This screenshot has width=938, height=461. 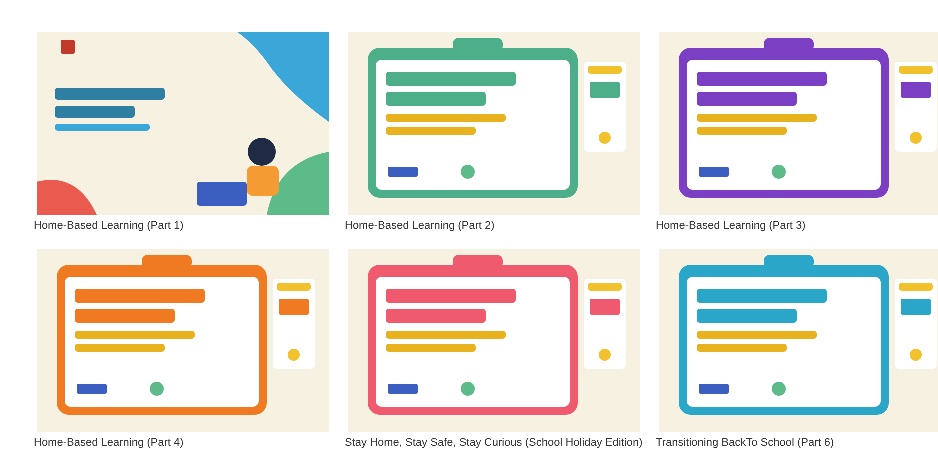 What do you see at coordinates (181, 443) in the screenshot?
I see `thumbnail-caption: Home-Based Learning (Part 4)` at bounding box center [181, 443].